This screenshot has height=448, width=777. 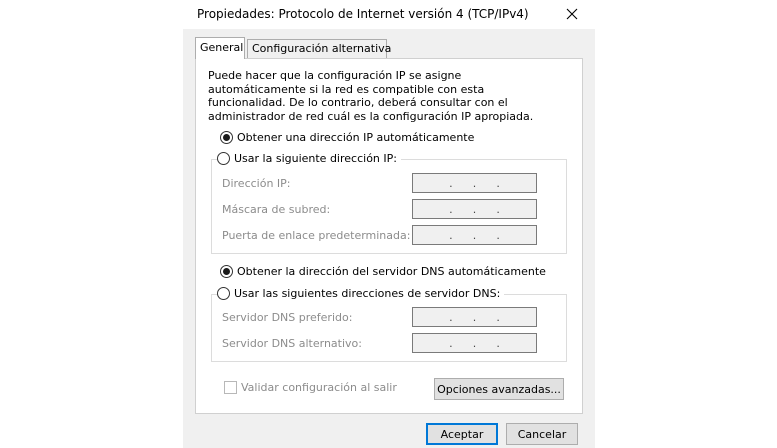 I want to click on tab-general: General, so click(x=220, y=48).